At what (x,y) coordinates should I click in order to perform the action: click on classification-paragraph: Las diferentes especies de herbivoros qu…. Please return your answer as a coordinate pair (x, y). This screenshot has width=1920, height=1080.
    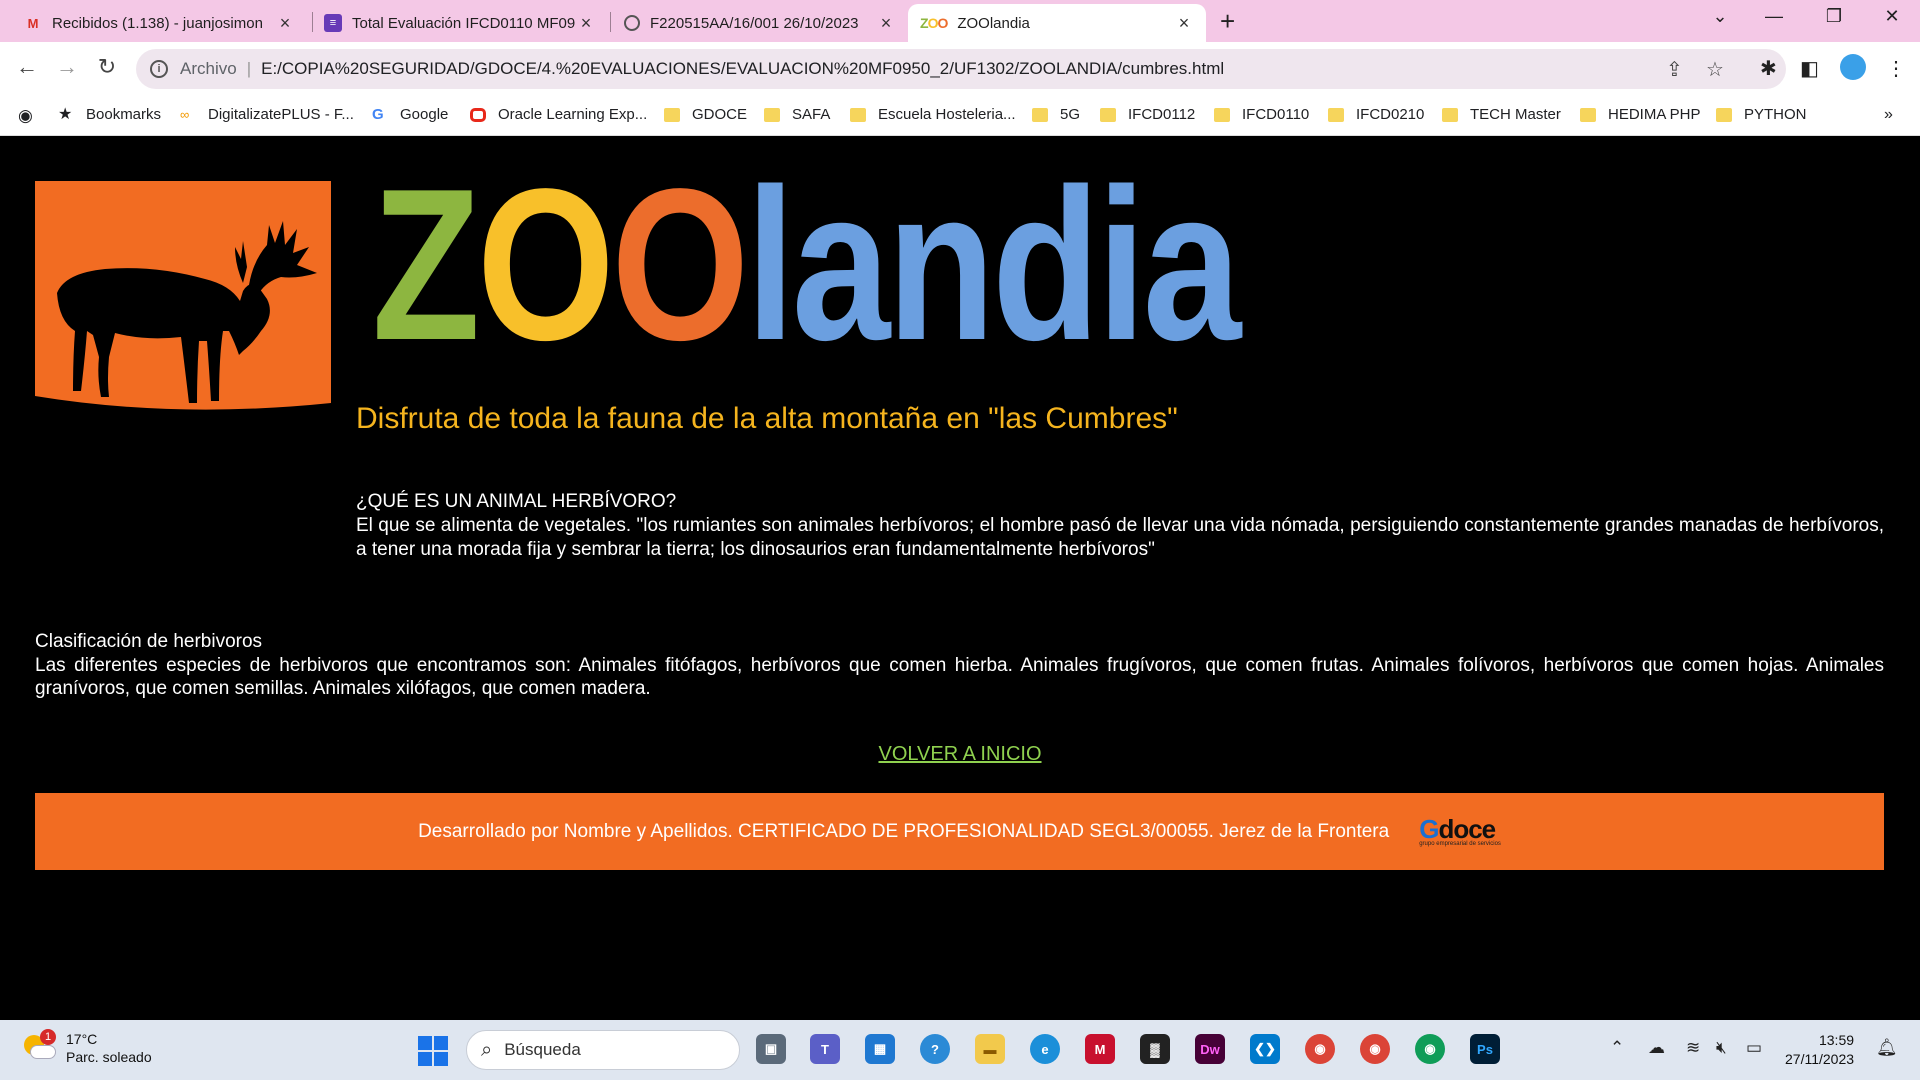
    Looking at the image, I should click on (959, 677).